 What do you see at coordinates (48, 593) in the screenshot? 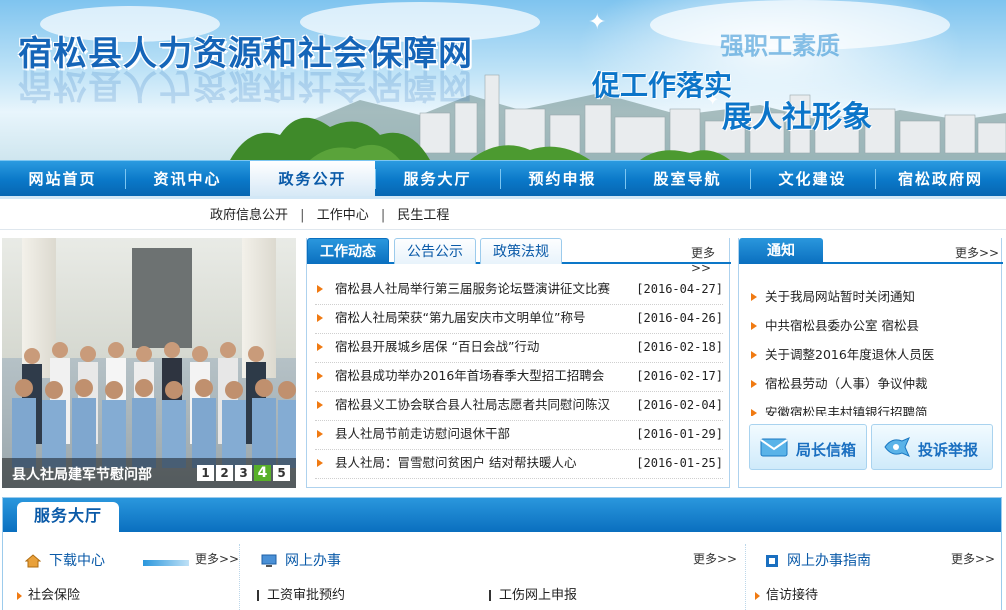
I see `list-item: 社会保险` at bounding box center [48, 593].